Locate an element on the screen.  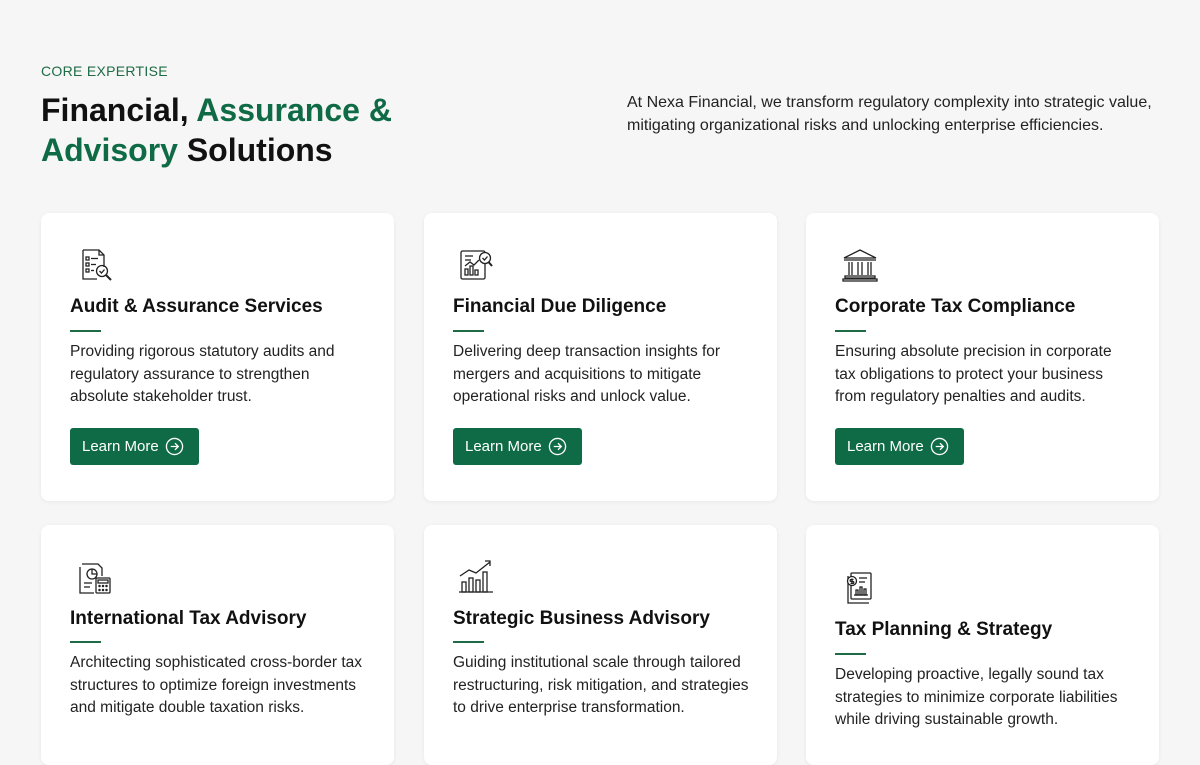
section-title: Financial, Assurance & Advisory Solutions is located at coordinates (251, 130).